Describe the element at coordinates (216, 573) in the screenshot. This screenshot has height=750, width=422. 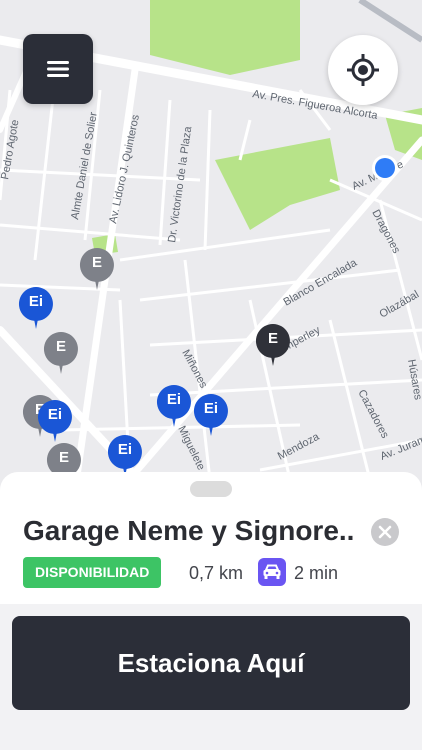
I see `distance-text: 0,7 km` at that location.